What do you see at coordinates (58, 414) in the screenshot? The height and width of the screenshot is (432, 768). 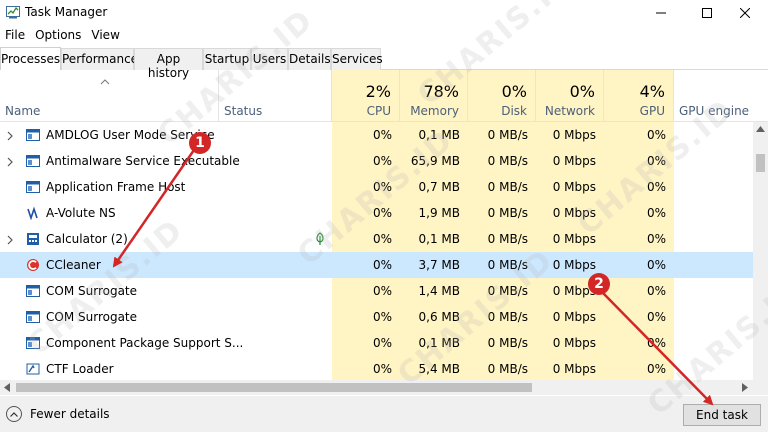 I see `fewer-details-button: Fewer details` at bounding box center [58, 414].